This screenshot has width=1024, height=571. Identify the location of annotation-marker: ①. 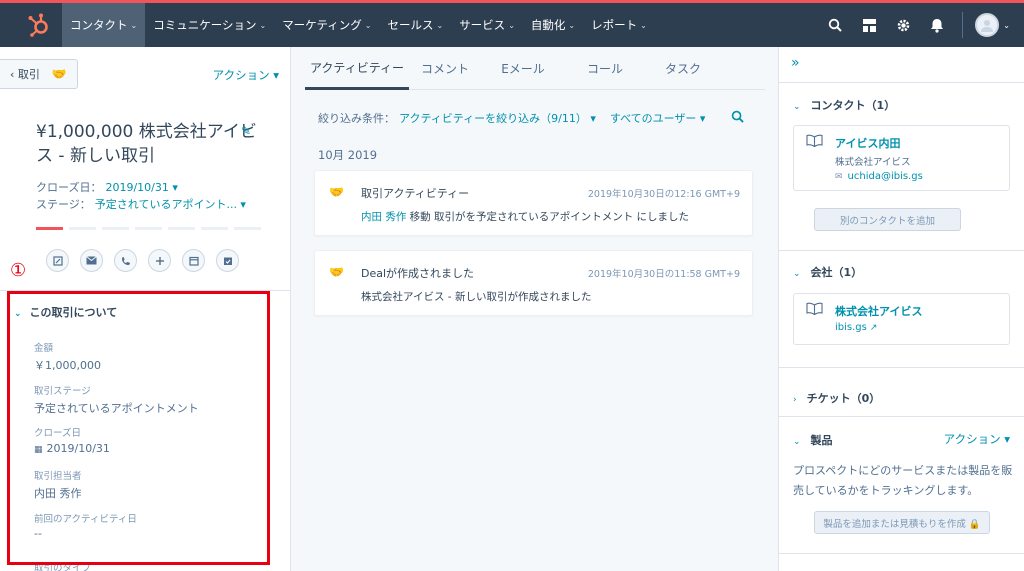
(18, 270).